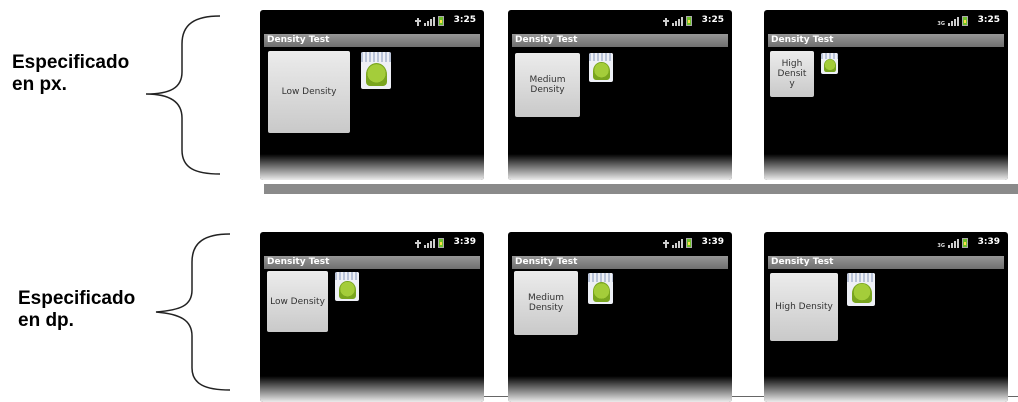  Describe the element at coordinates (372, 95) in the screenshot. I see `phone-screen-px-low: 3:25 Density Test Low Density` at that location.